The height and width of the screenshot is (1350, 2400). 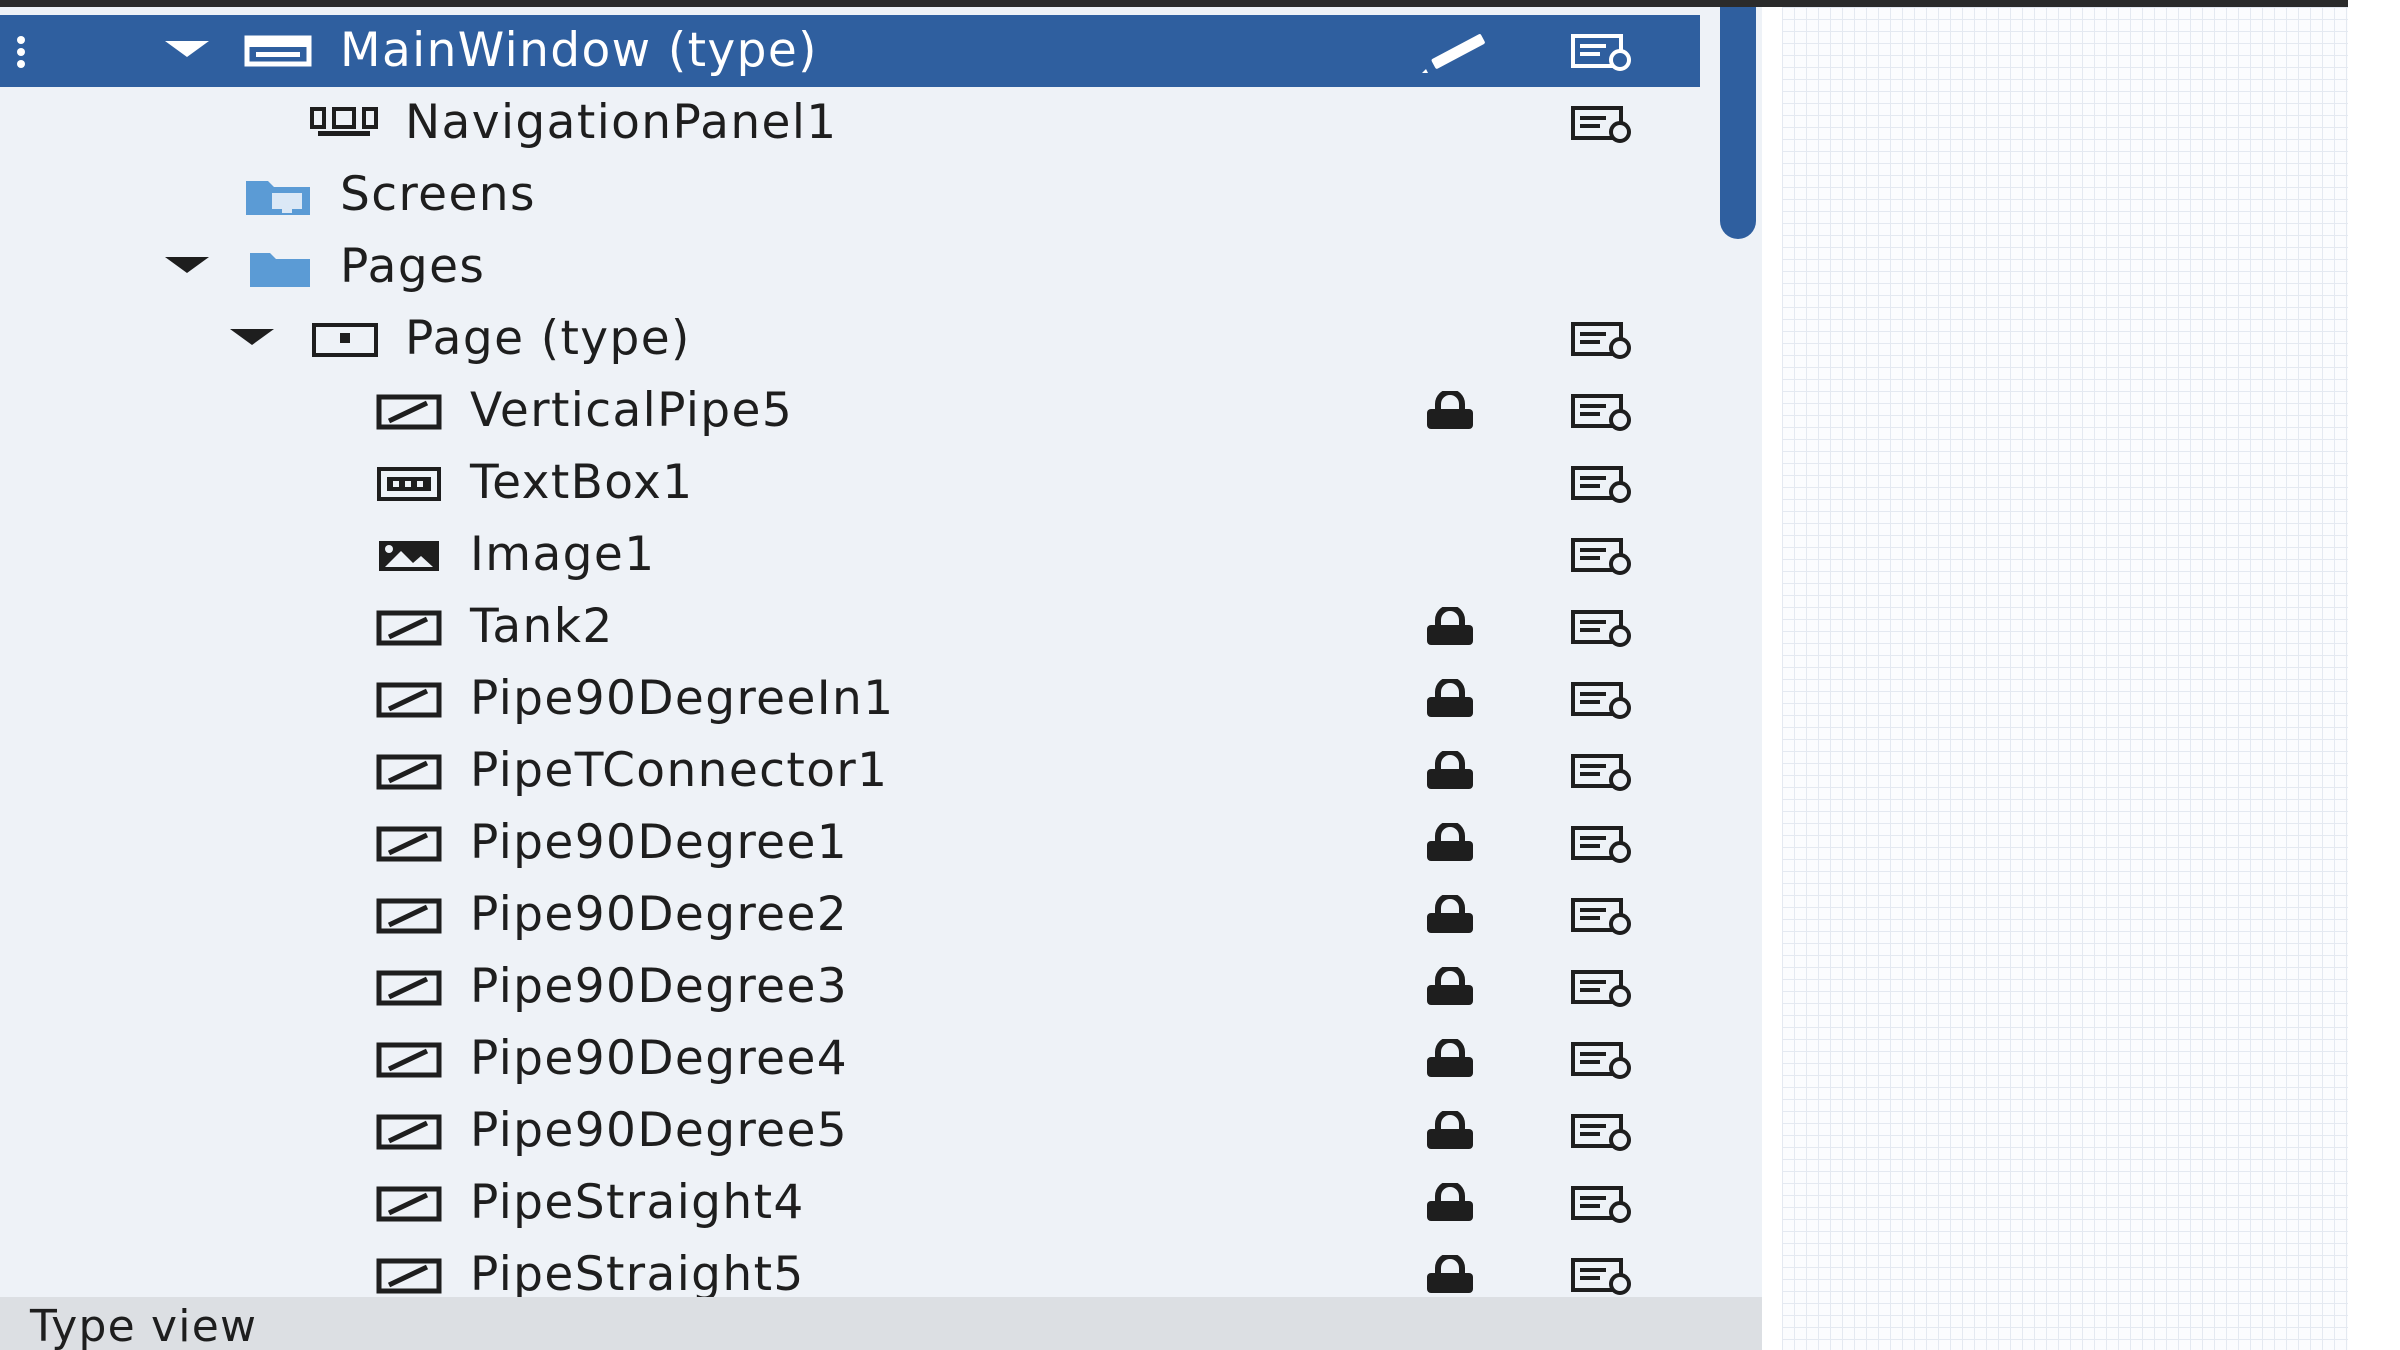 What do you see at coordinates (850, 483) in the screenshot?
I see `tree-row-textbox1: TextBox1` at bounding box center [850, 483].